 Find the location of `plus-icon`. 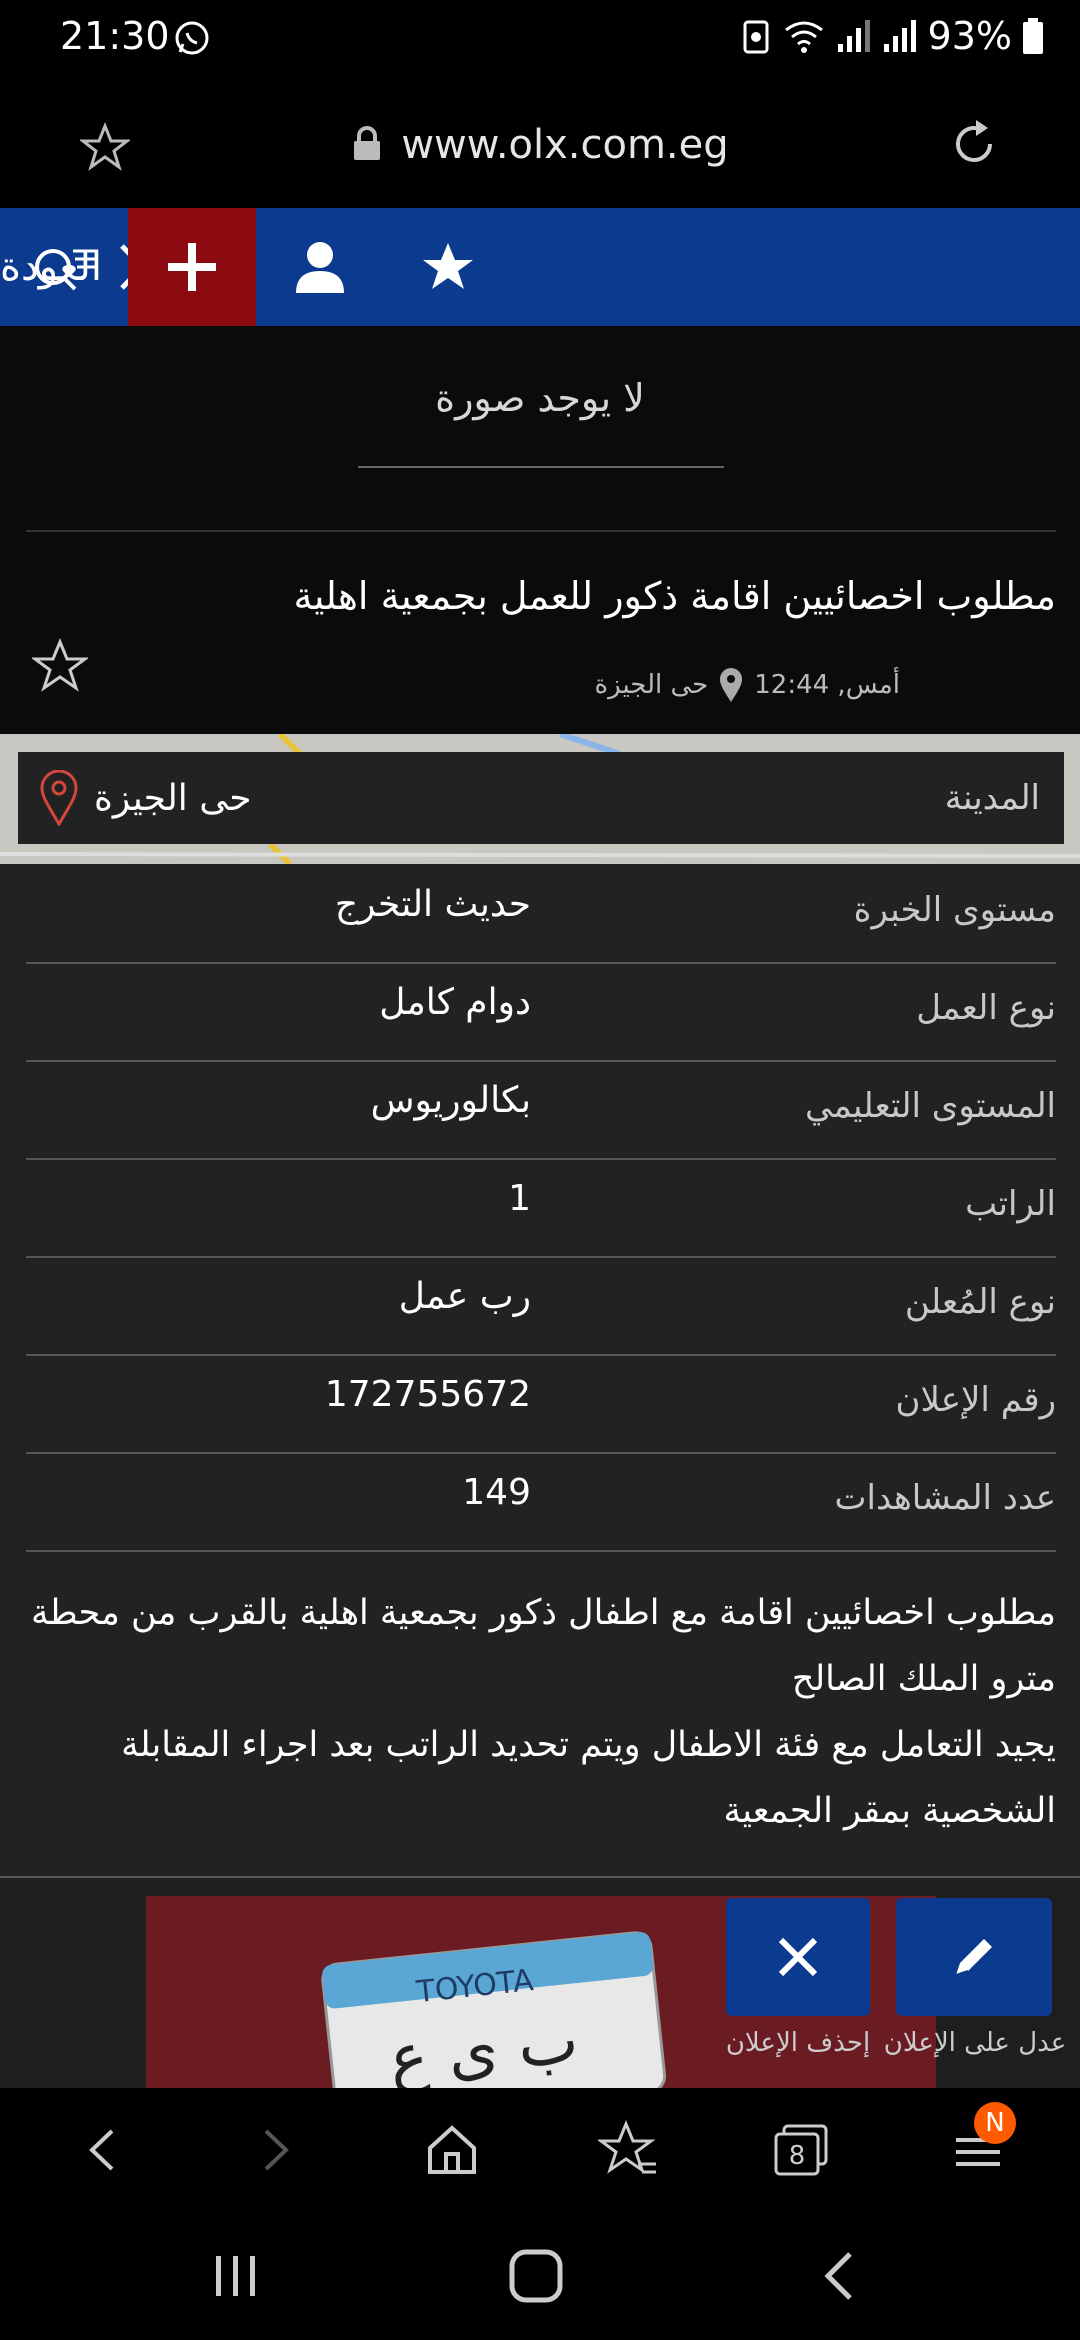

plus-icon is located at coordinates (192, 267).